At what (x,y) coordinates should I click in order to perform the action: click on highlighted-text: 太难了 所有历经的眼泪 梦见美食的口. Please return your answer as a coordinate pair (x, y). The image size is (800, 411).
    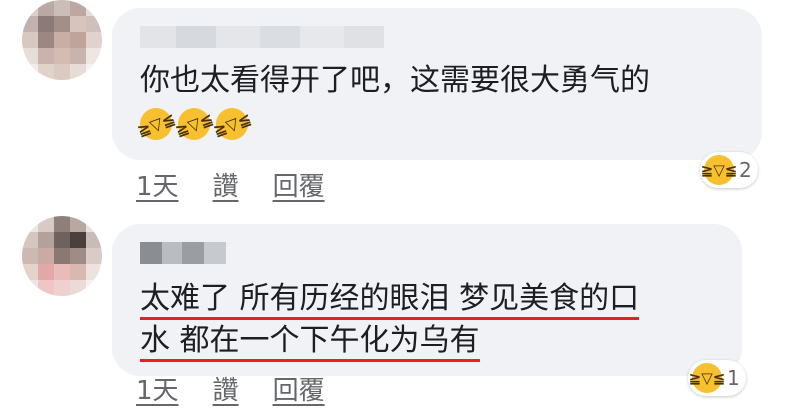
    Looking at the image, I should click on (390, 300).